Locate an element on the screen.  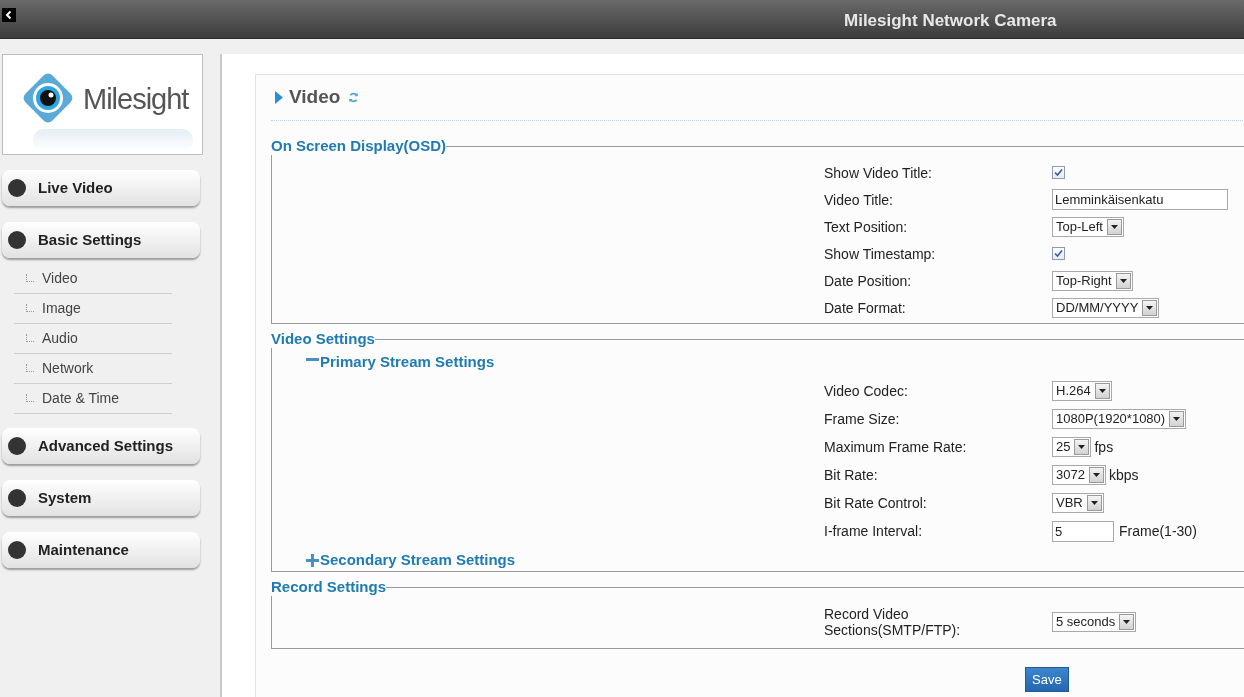
select-field: 5 seconds is located at coordinates (1094, 622).